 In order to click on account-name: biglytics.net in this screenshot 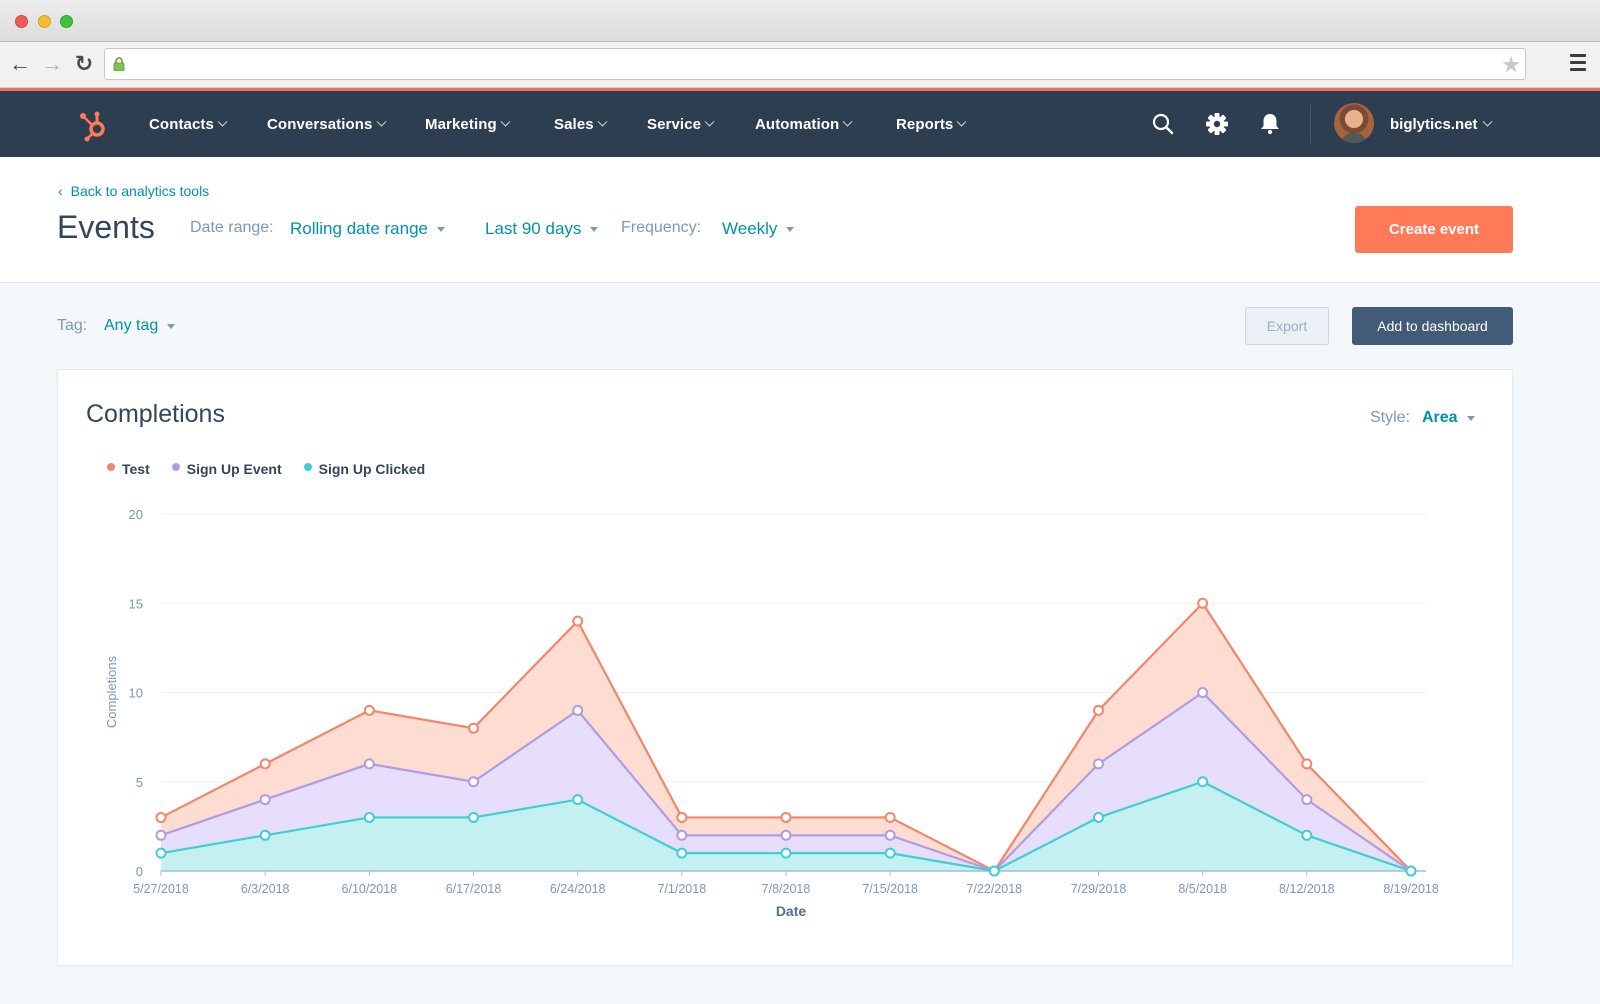, I will do `click(1434, 124)`.